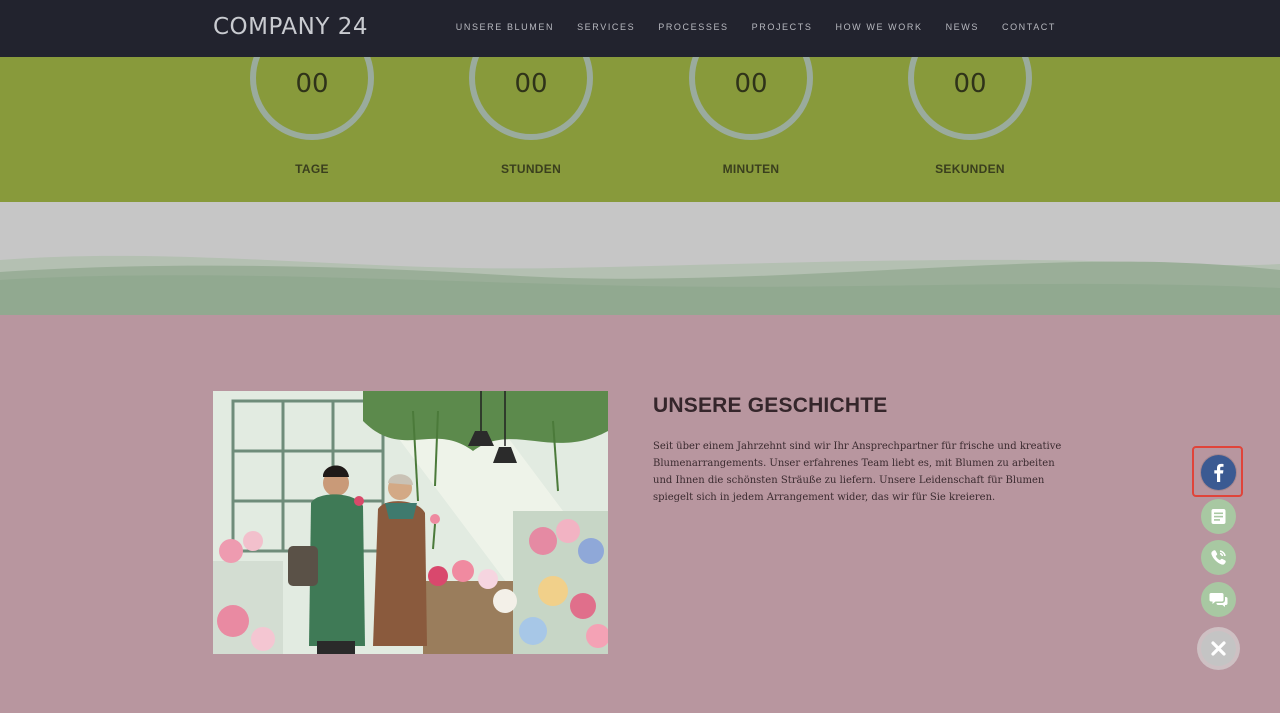 The width and height of the screenshot is (1280, 713). Describe the element at coordinates (312, 129) in the screenshot. I see `countdown-days: 00 TAGE` at that location.